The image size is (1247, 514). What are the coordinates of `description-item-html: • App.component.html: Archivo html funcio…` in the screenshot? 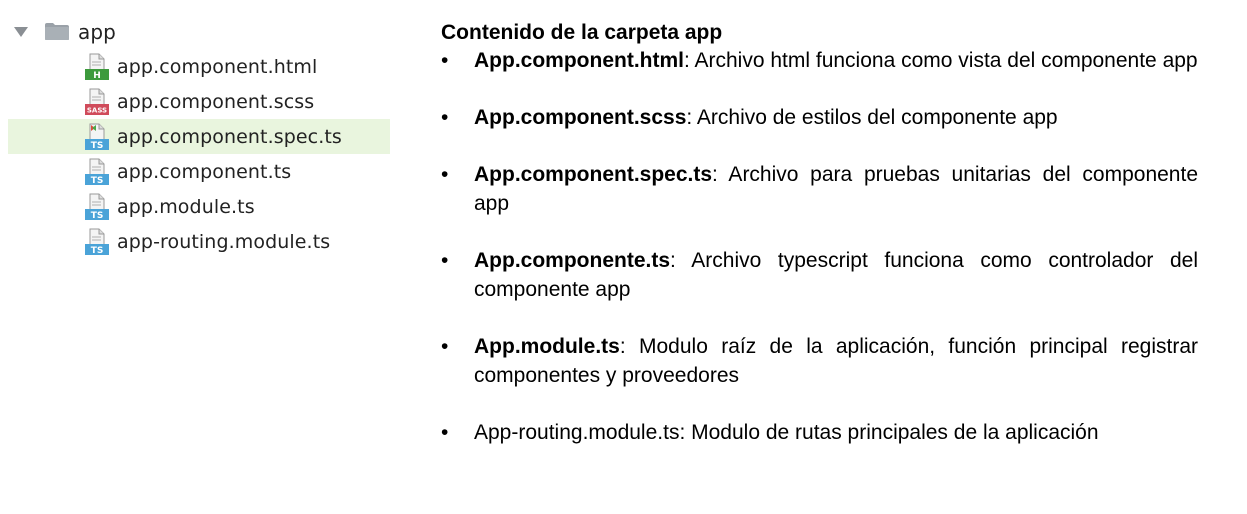 It's located at (819, 60).